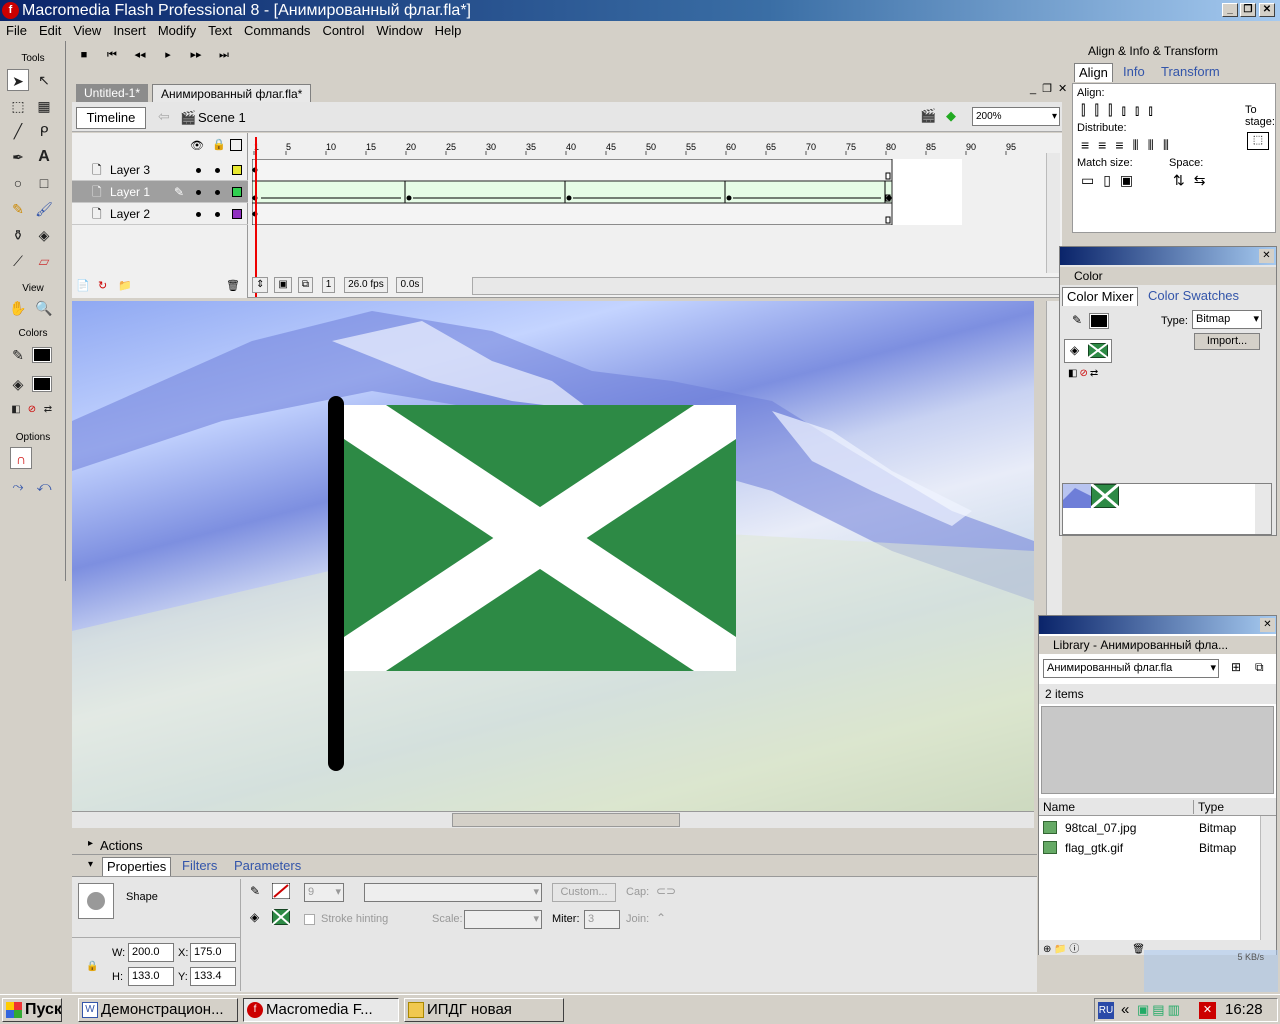 This screenshot has height=1024, width=1280. Describe the element at coordinates (151, 952) in the screenshot. I see `width-field: 200.0` at that location.